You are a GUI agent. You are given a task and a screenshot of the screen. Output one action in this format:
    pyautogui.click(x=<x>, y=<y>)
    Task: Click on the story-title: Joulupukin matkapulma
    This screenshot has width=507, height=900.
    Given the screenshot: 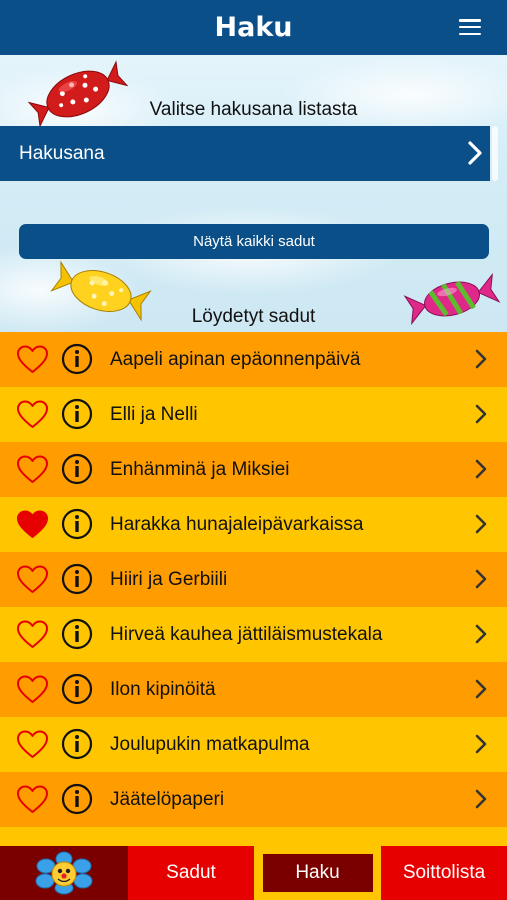 What is the action you would take?
    pyautogui.click(x=210, y=744)
    